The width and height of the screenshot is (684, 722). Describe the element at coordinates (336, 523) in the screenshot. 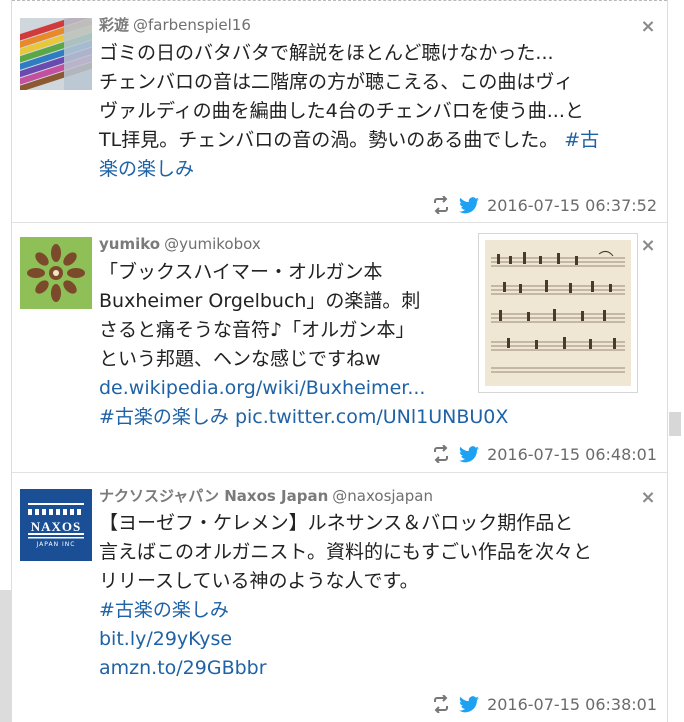

I see `tweet-text-line: 【ヨーゼフ・ケレメン】ルネサンス＆バロック期作品と` at that location.